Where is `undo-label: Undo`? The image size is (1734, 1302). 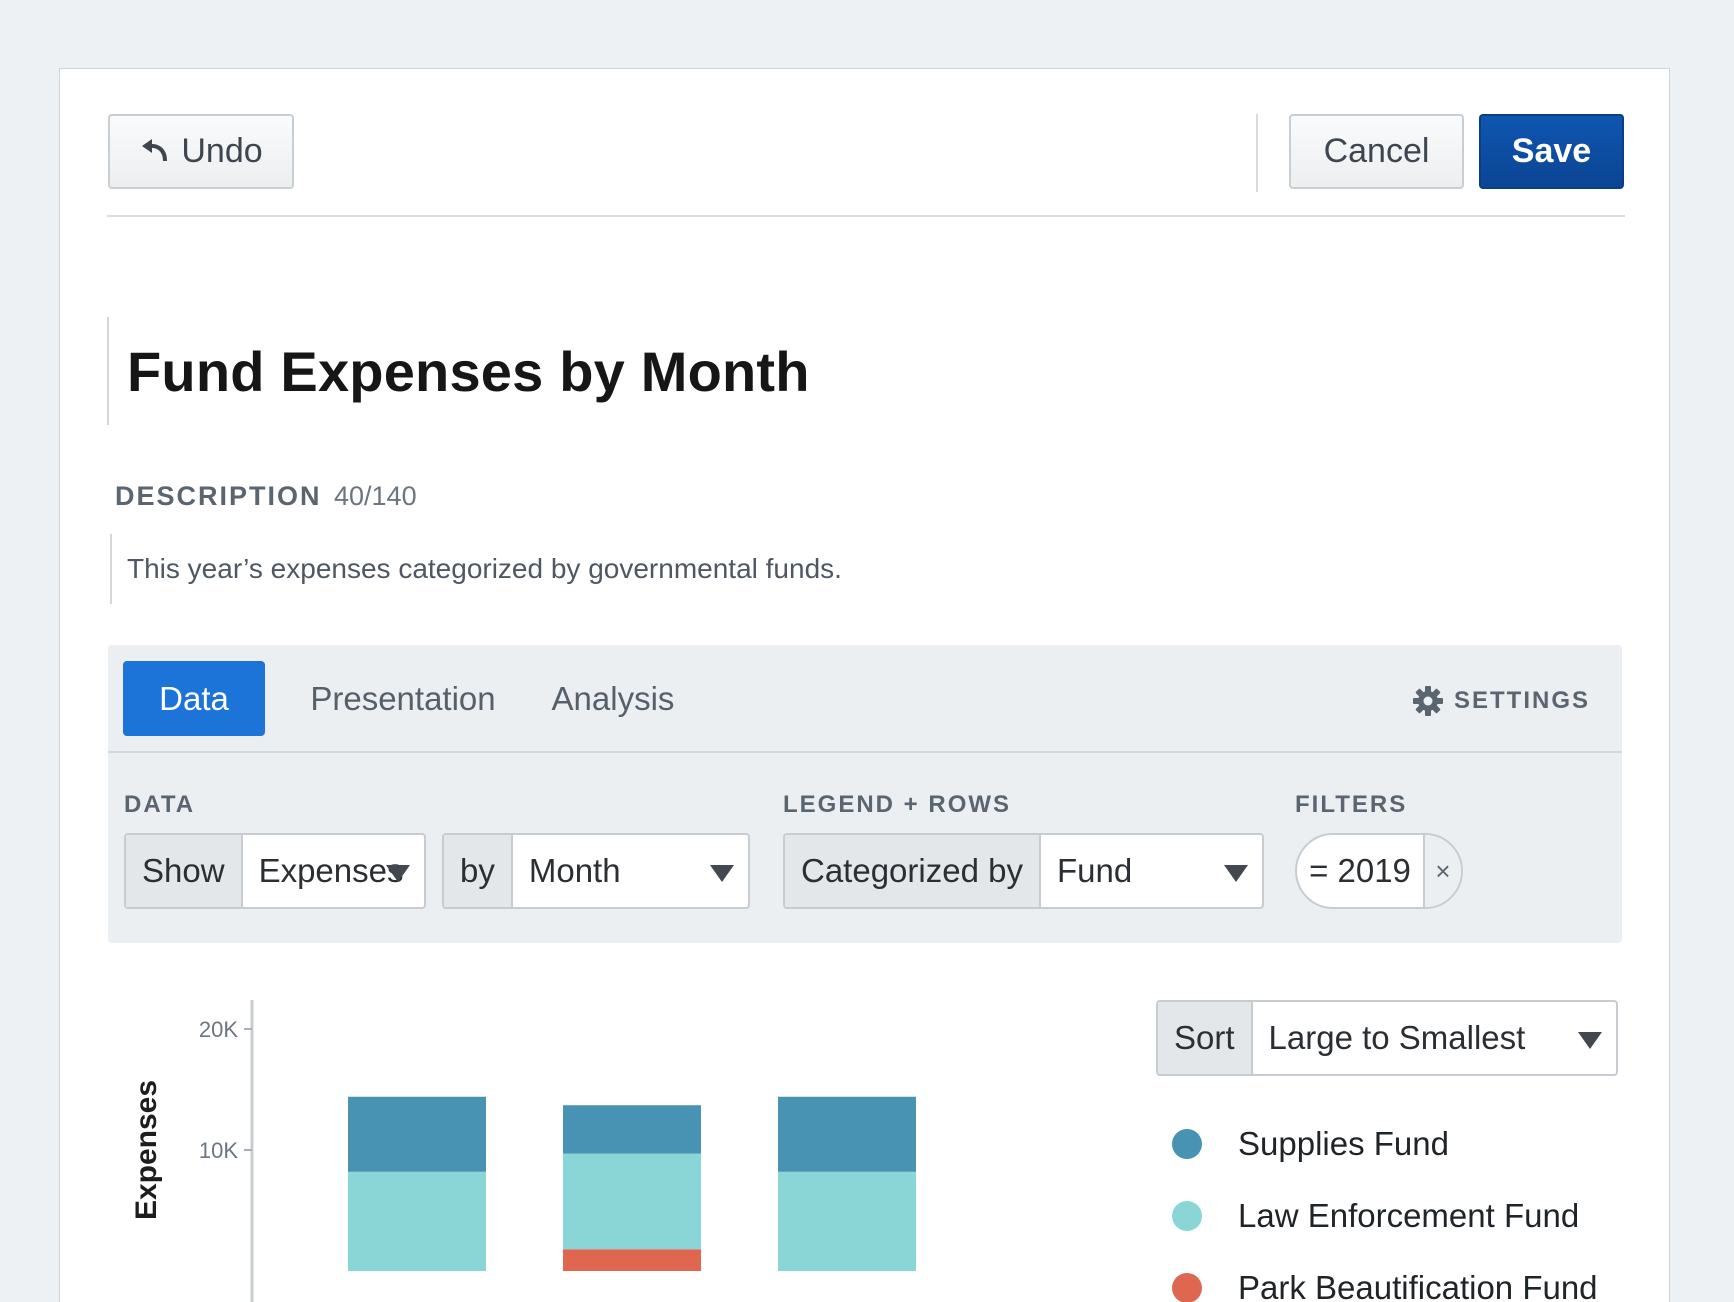 undo-label: Undo is located at coordinates (222, 151).